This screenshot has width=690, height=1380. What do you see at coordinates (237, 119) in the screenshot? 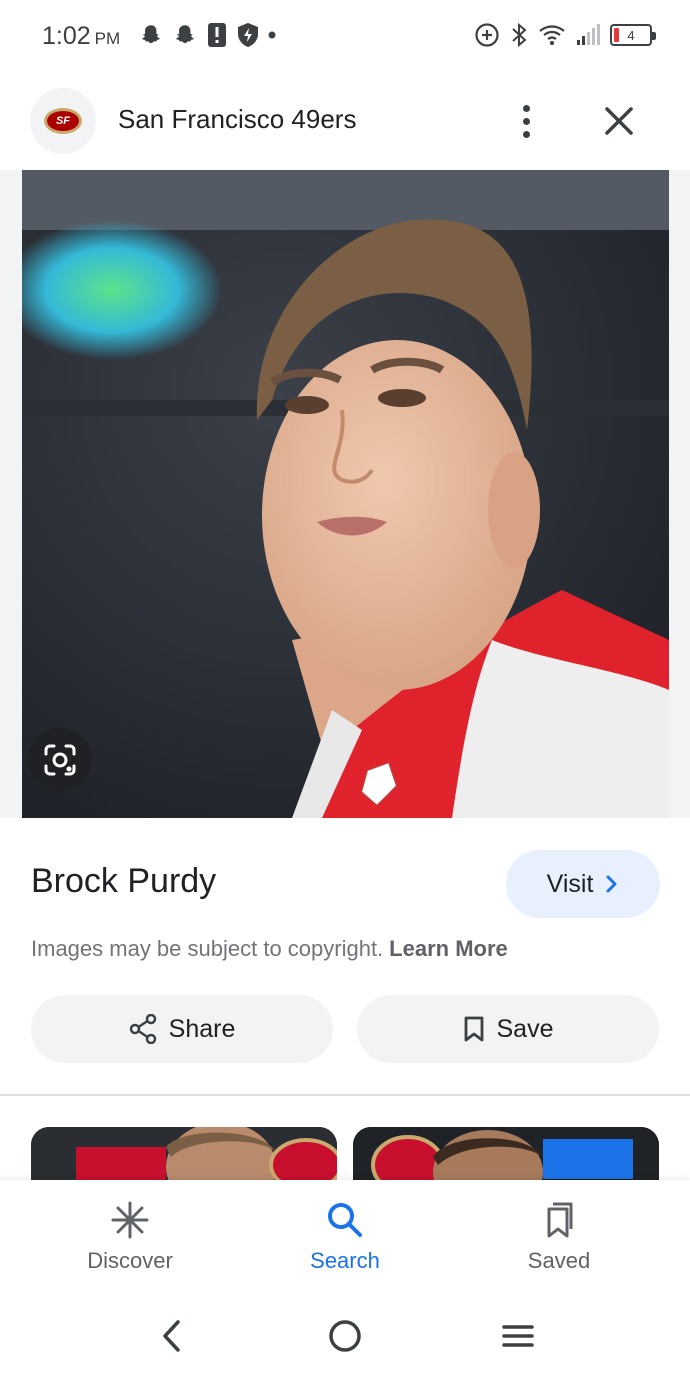
I see `site-title: San Francisco 49ers` at bounding box center [237, 119].